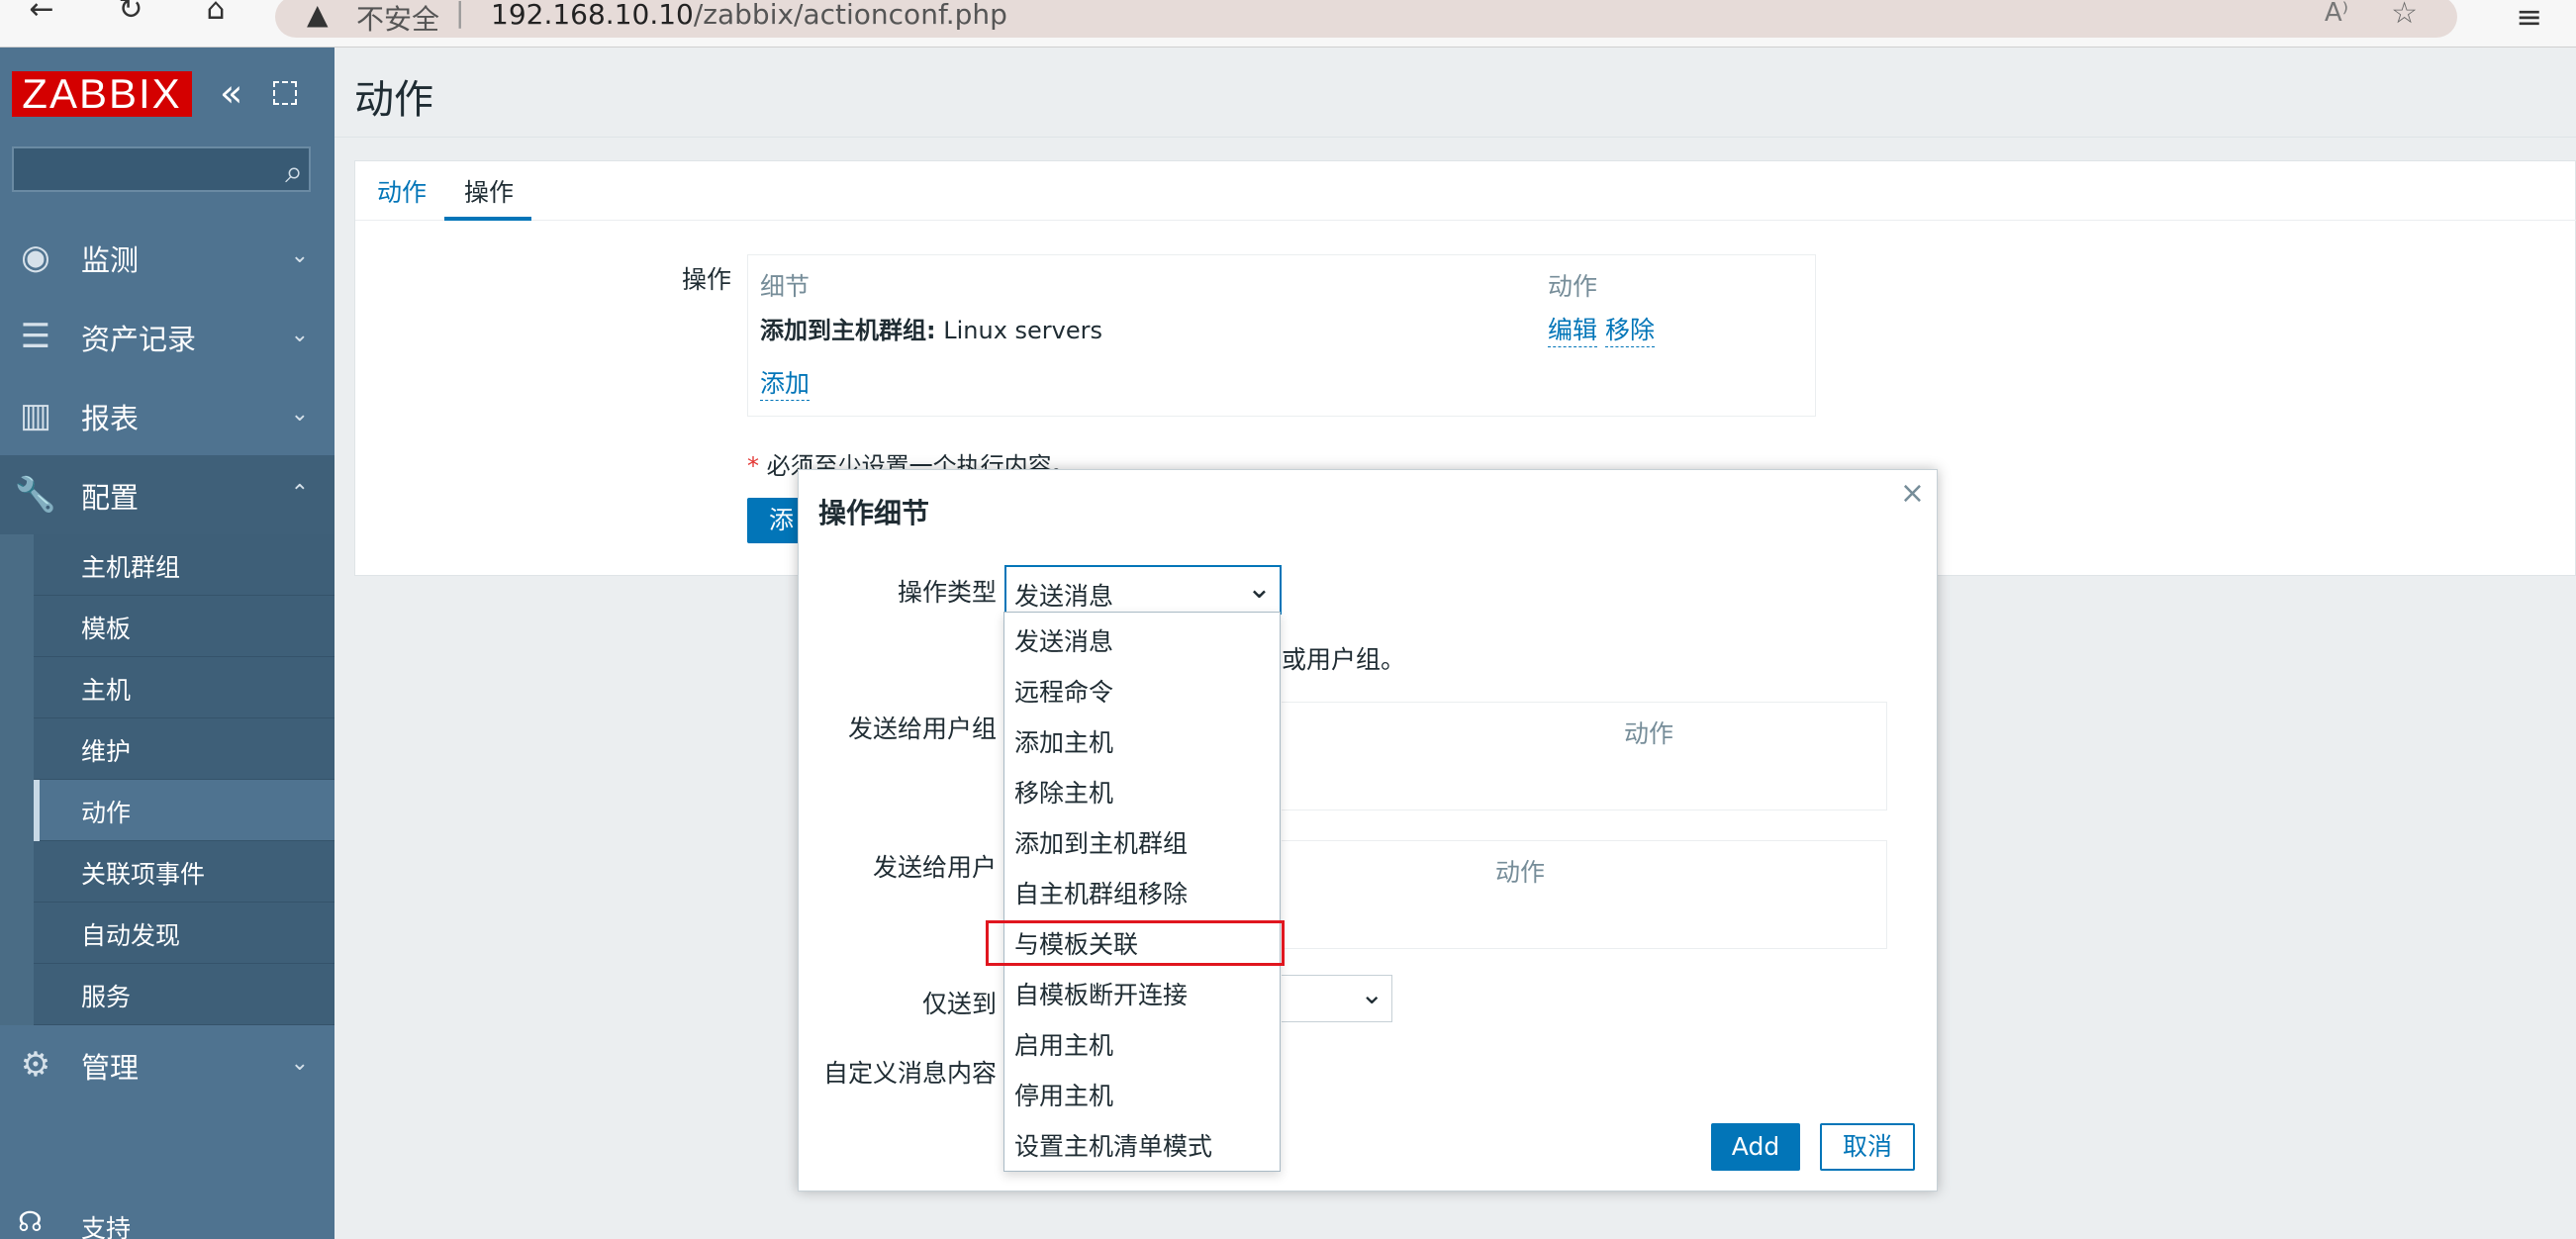  What do you see at coordinates (1064, 1096) in the screenshot?
I see `option-label: 停用主机` at bounding box center [1064, 1096].